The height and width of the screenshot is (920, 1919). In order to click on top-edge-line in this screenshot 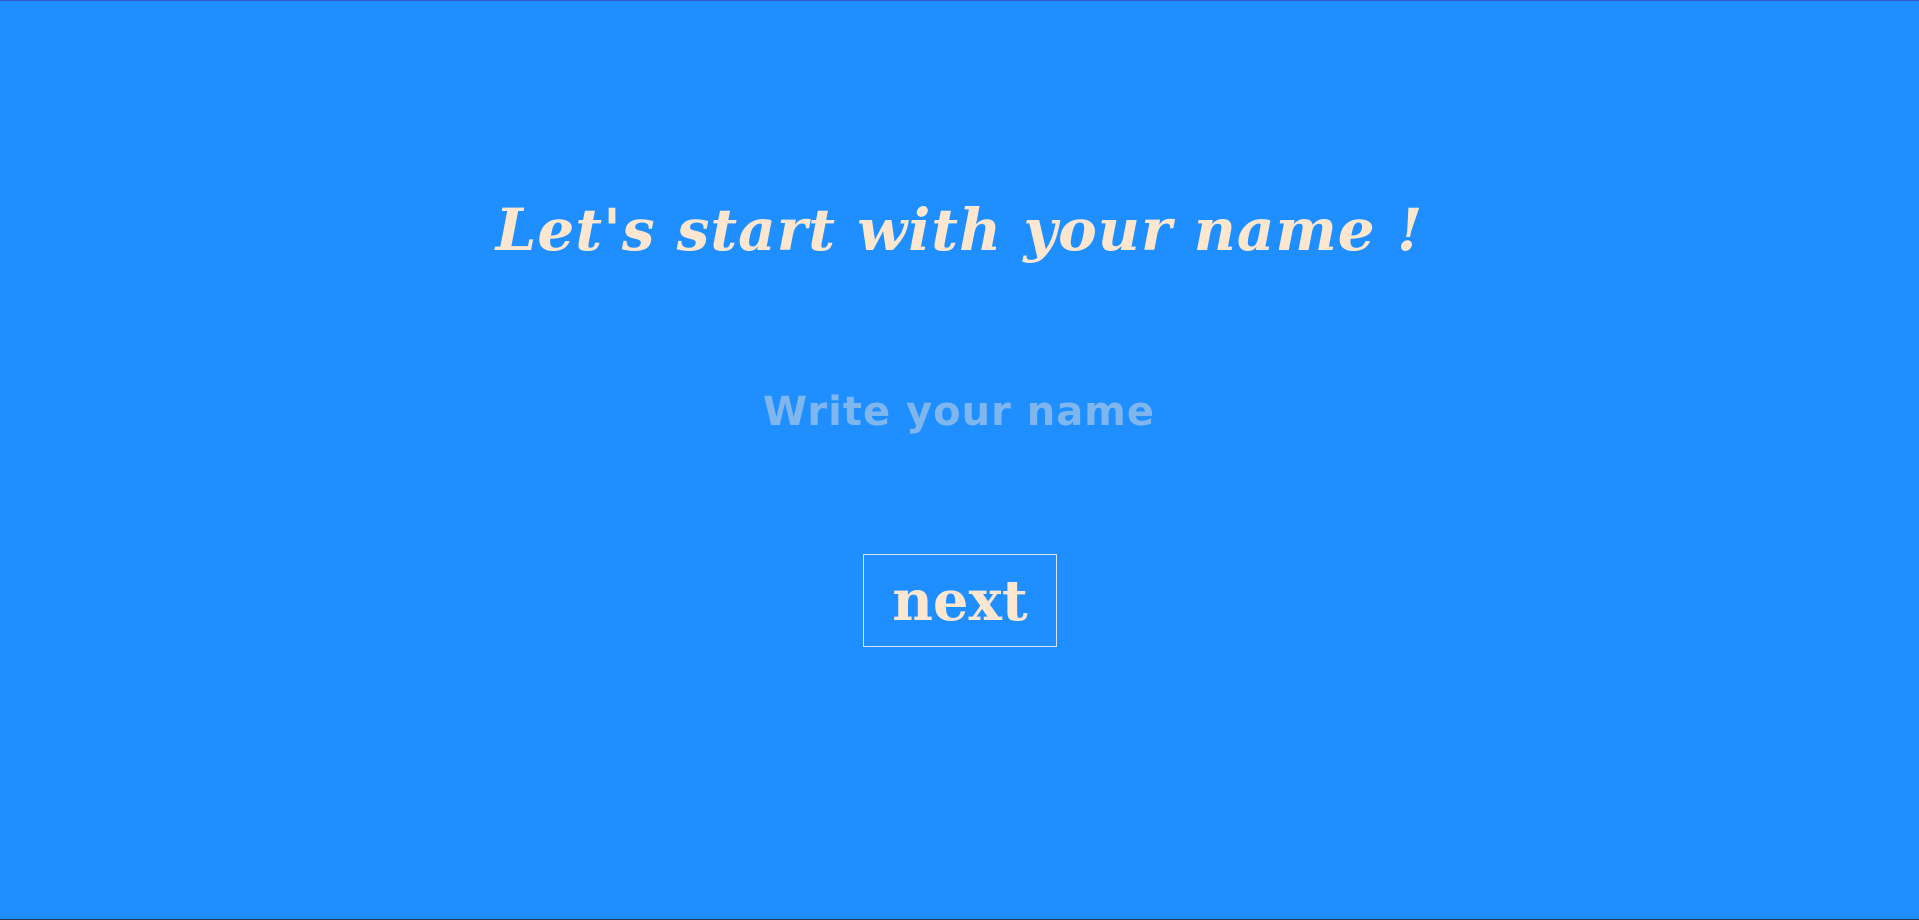, I will do `click(959, 0)`.